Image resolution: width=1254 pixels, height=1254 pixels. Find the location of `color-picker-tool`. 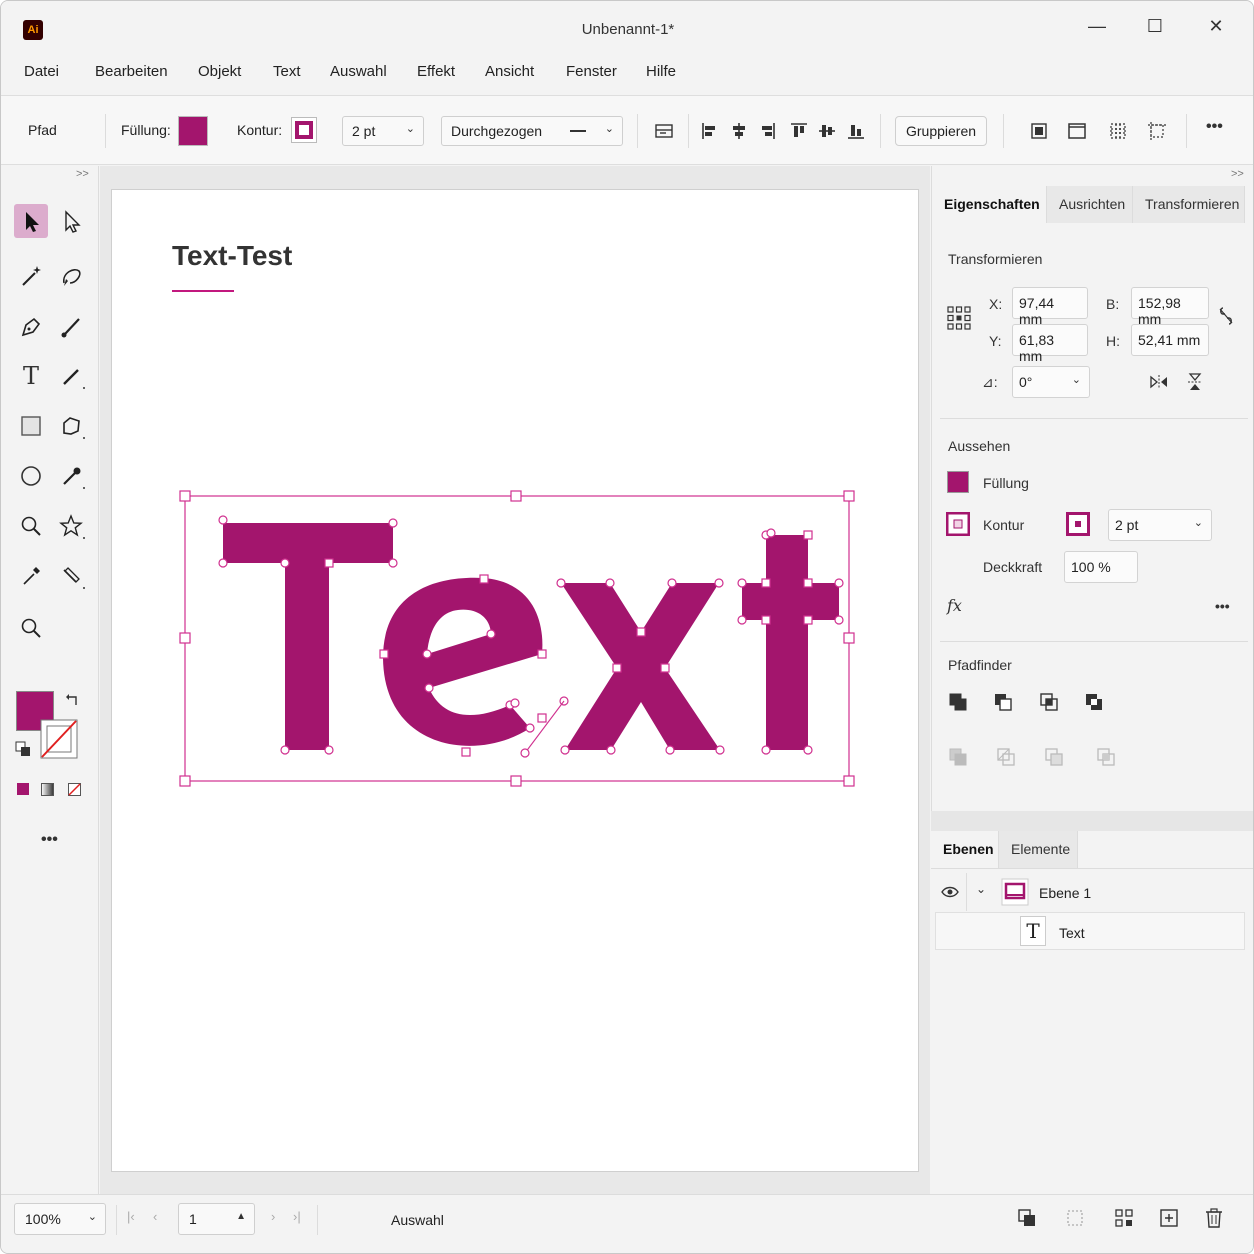

color-picker-tool is located at coordinates (31, 576).